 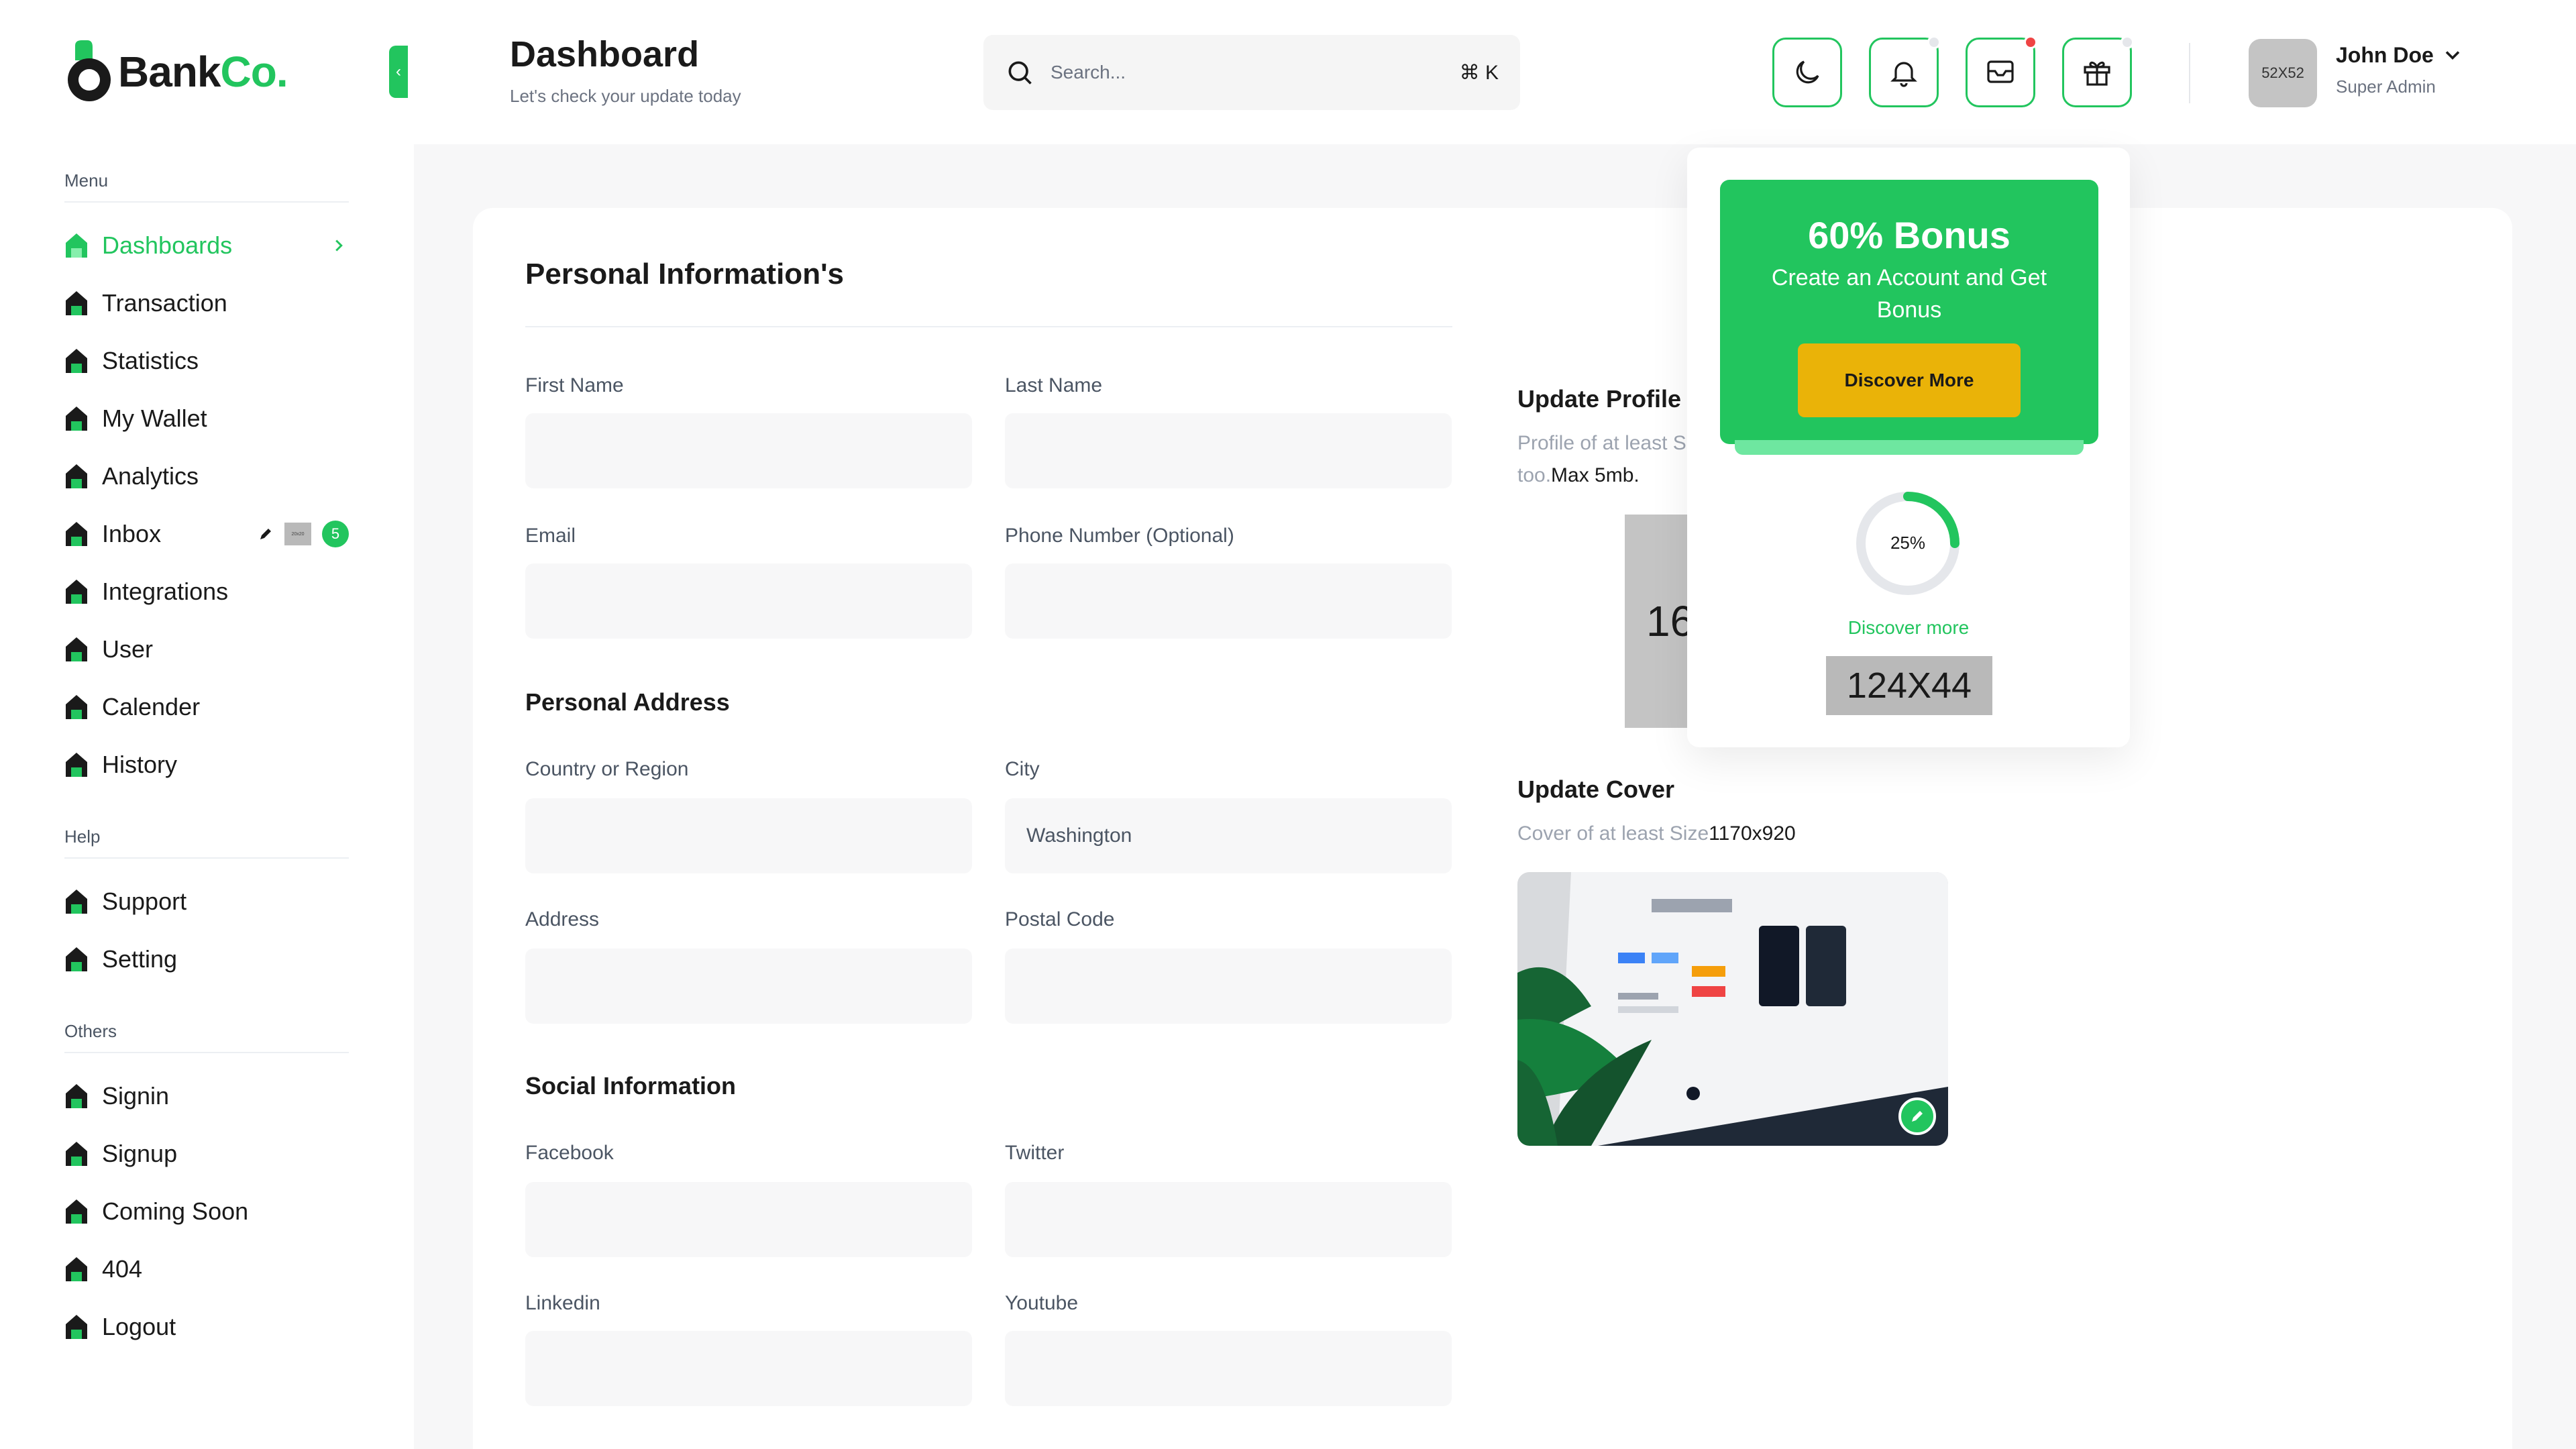 What do you see at coordinates (748, 986) in the screenshot?
I see `address-field` at bounding box center [748, 986].